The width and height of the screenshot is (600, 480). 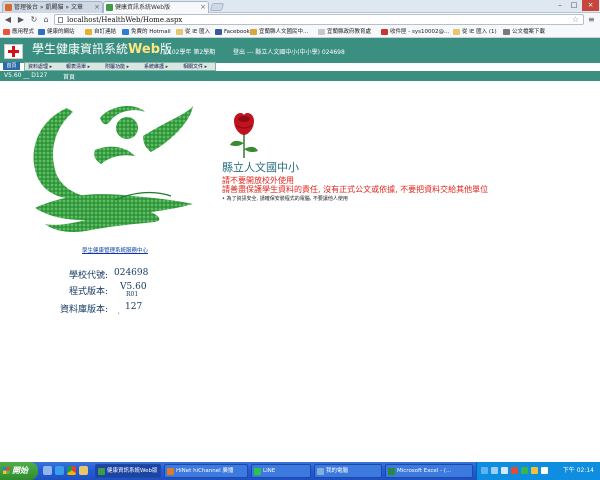 What do you see at coordinates (83, 310) in the screenshot?
I see `db-version-label: 資料庫版本:` at bounding box center [83, 310].